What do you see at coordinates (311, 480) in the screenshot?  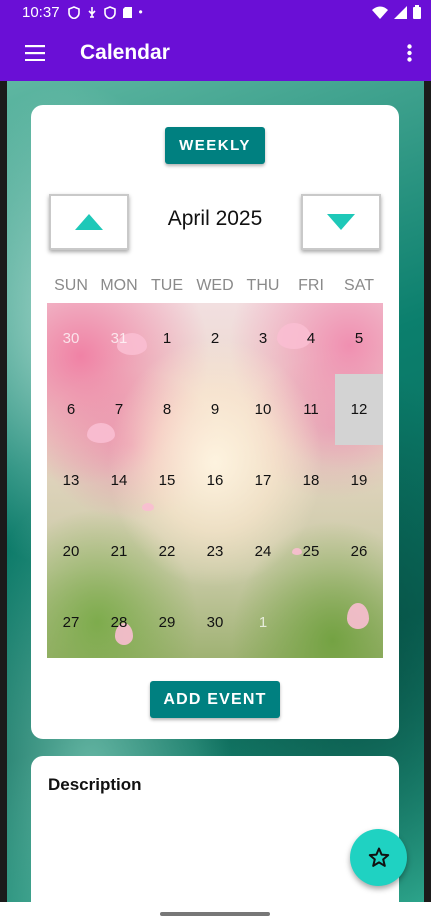 I see `calendar-day-cell: 18` at bounding box center [311, 480].